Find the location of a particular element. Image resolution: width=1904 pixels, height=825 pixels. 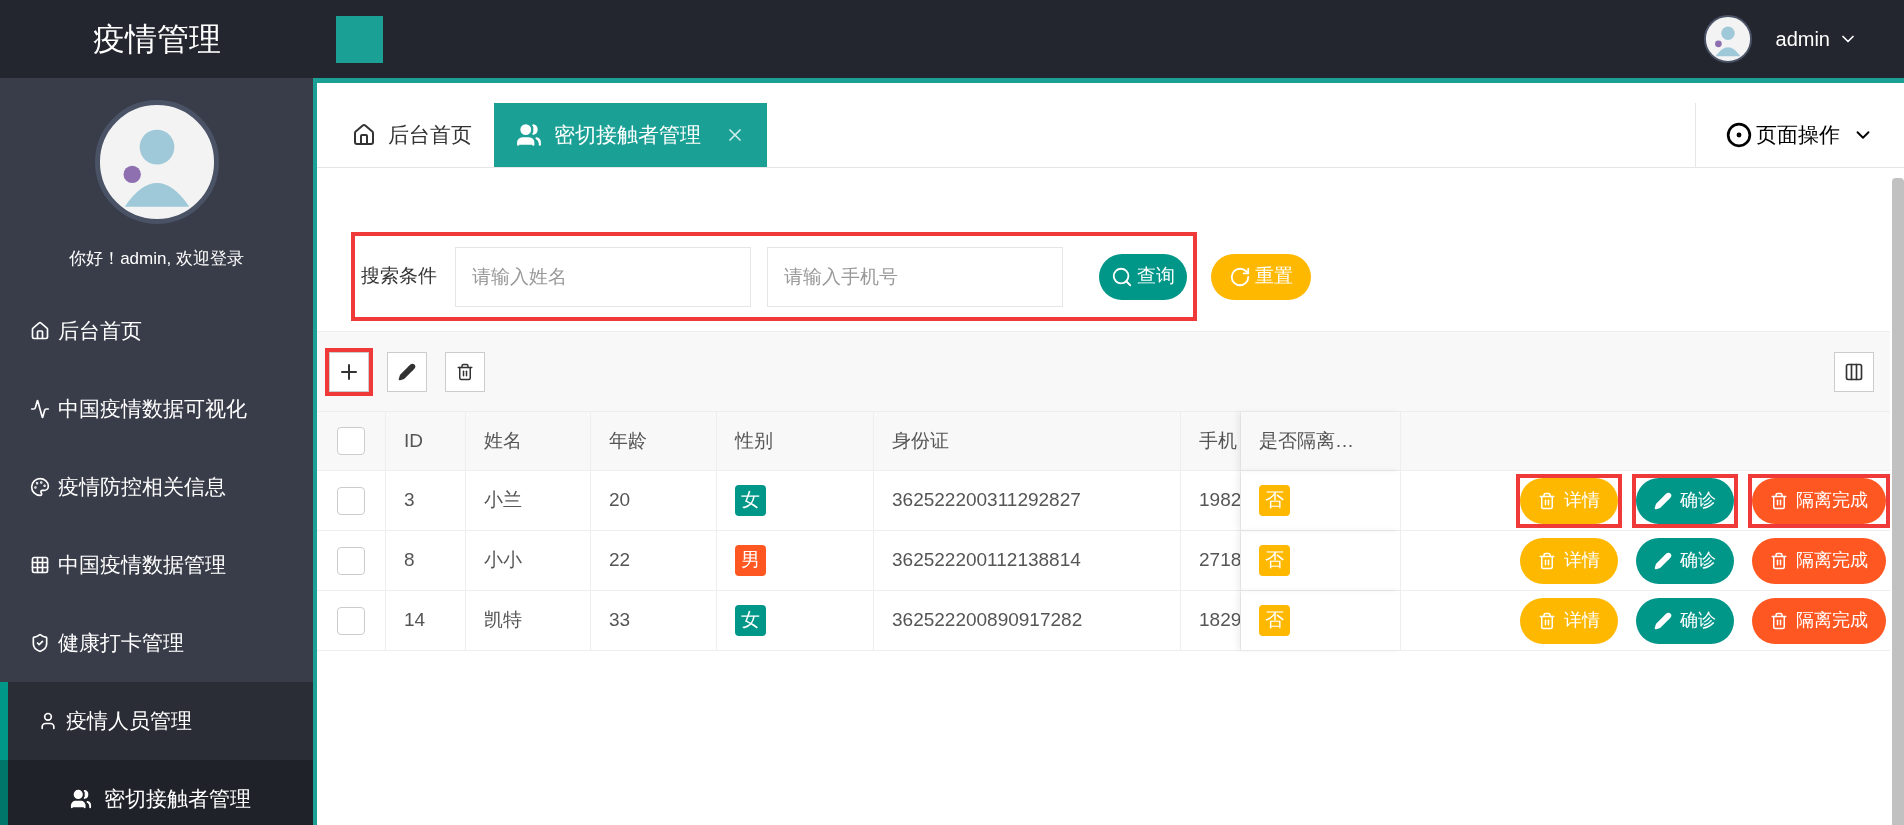

query-button: 查询 is located at coordinates (1143, 276).